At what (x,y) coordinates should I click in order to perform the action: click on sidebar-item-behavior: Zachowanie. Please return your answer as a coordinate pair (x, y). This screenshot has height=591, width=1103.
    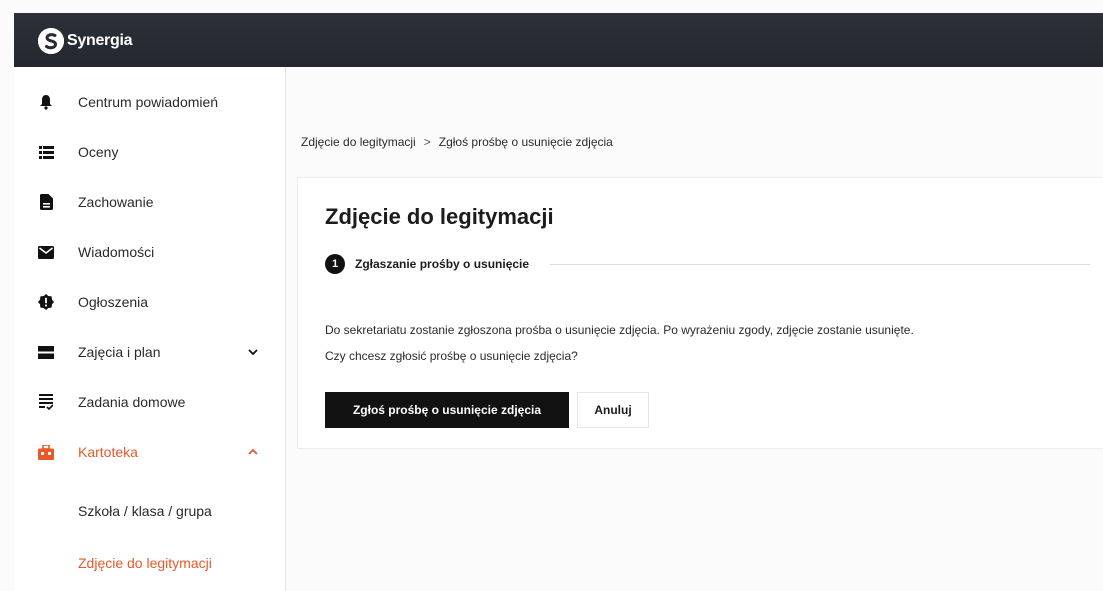
    Looking at the image, I should click on (150, 202).